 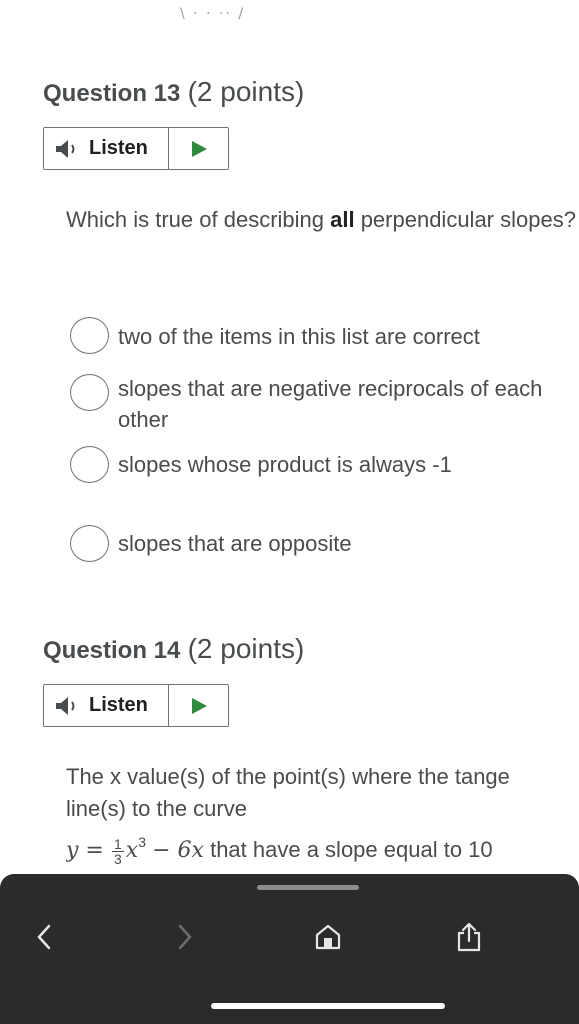 What do you see at coordinates (198, 219) in the screenshot?
I see `prompt-text: Which is true of describing` at bounding box center [198, 219].